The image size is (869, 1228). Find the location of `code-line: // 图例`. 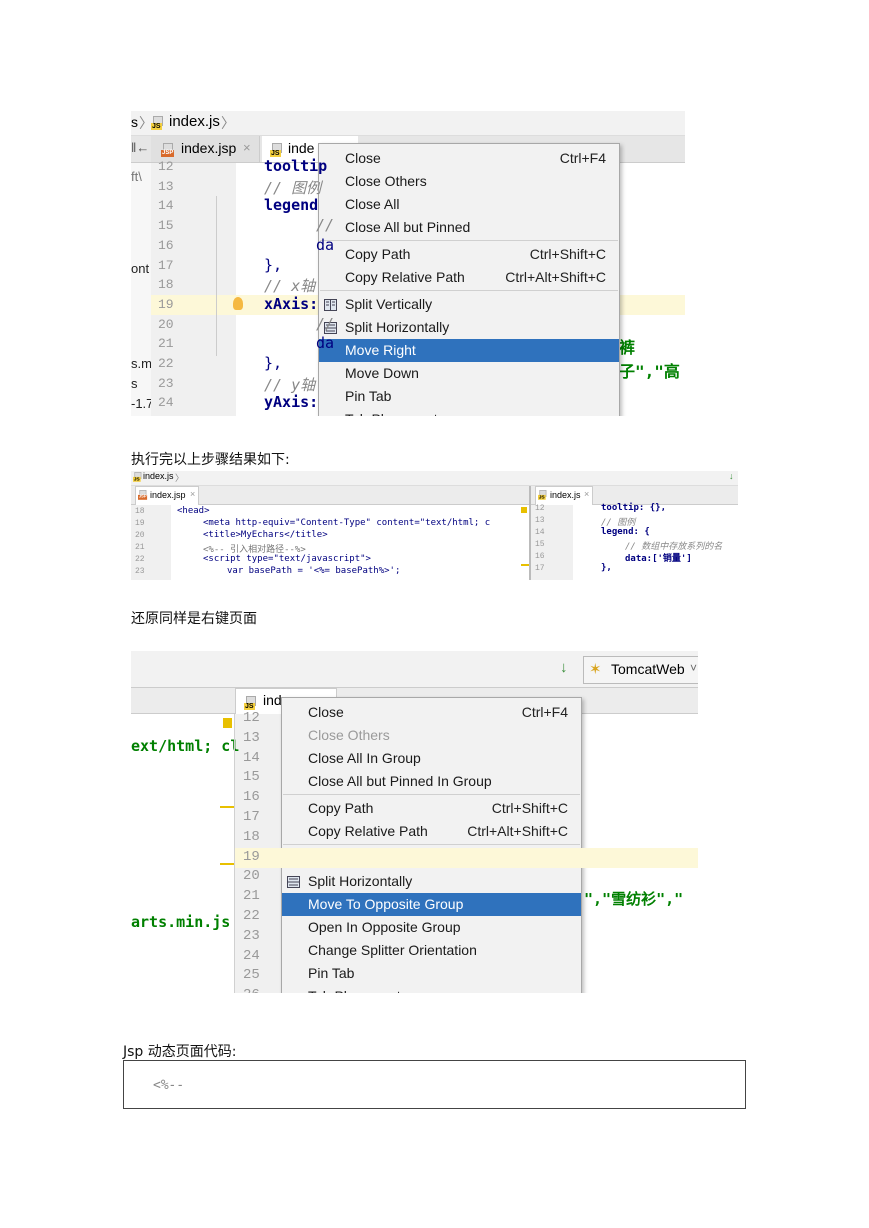

code-line: // 图例 is located at coordinates (293, 187).